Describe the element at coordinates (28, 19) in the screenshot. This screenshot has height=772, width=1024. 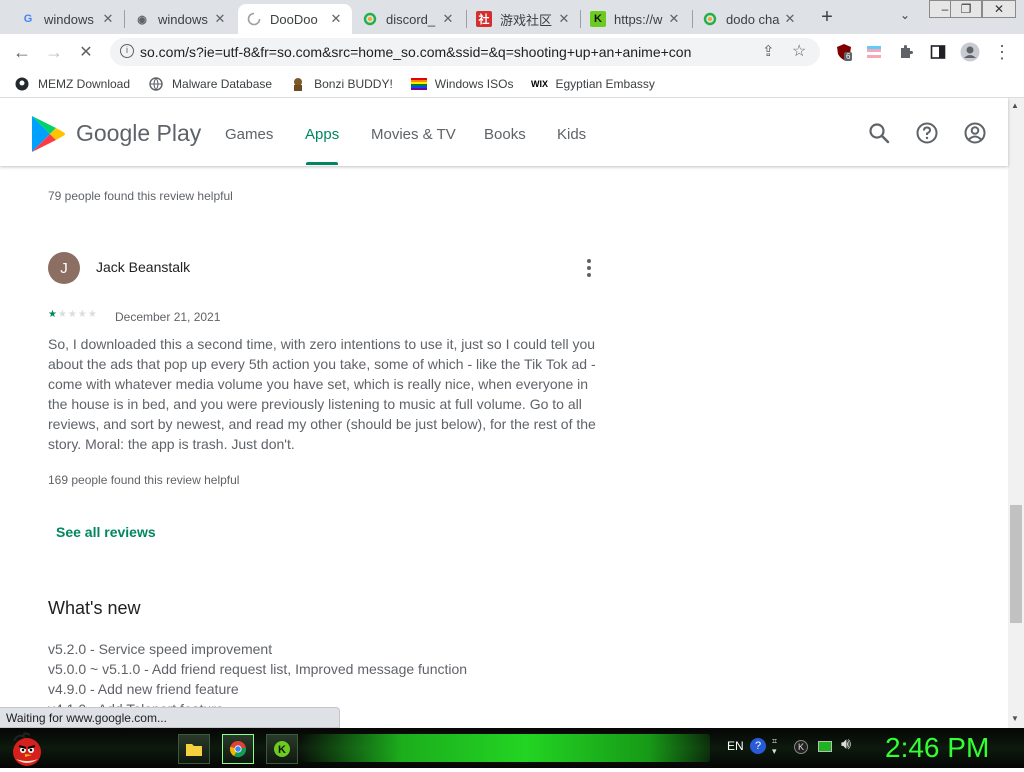
I see `google-icon: G` at that location.